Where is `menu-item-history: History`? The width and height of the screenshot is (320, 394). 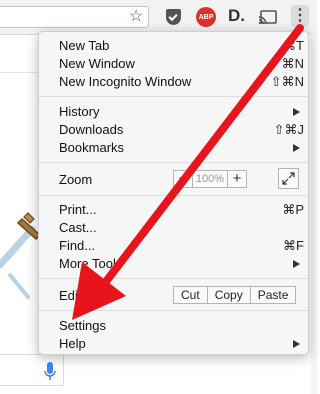
menu-item-history: History is located at coordinates (173, 112).